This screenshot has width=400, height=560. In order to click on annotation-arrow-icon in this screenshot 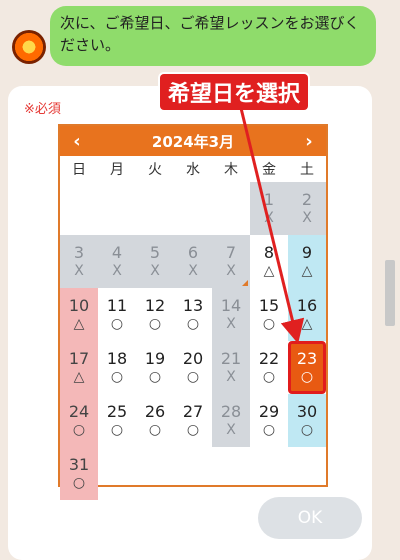, I will do `click(271, 223)`.